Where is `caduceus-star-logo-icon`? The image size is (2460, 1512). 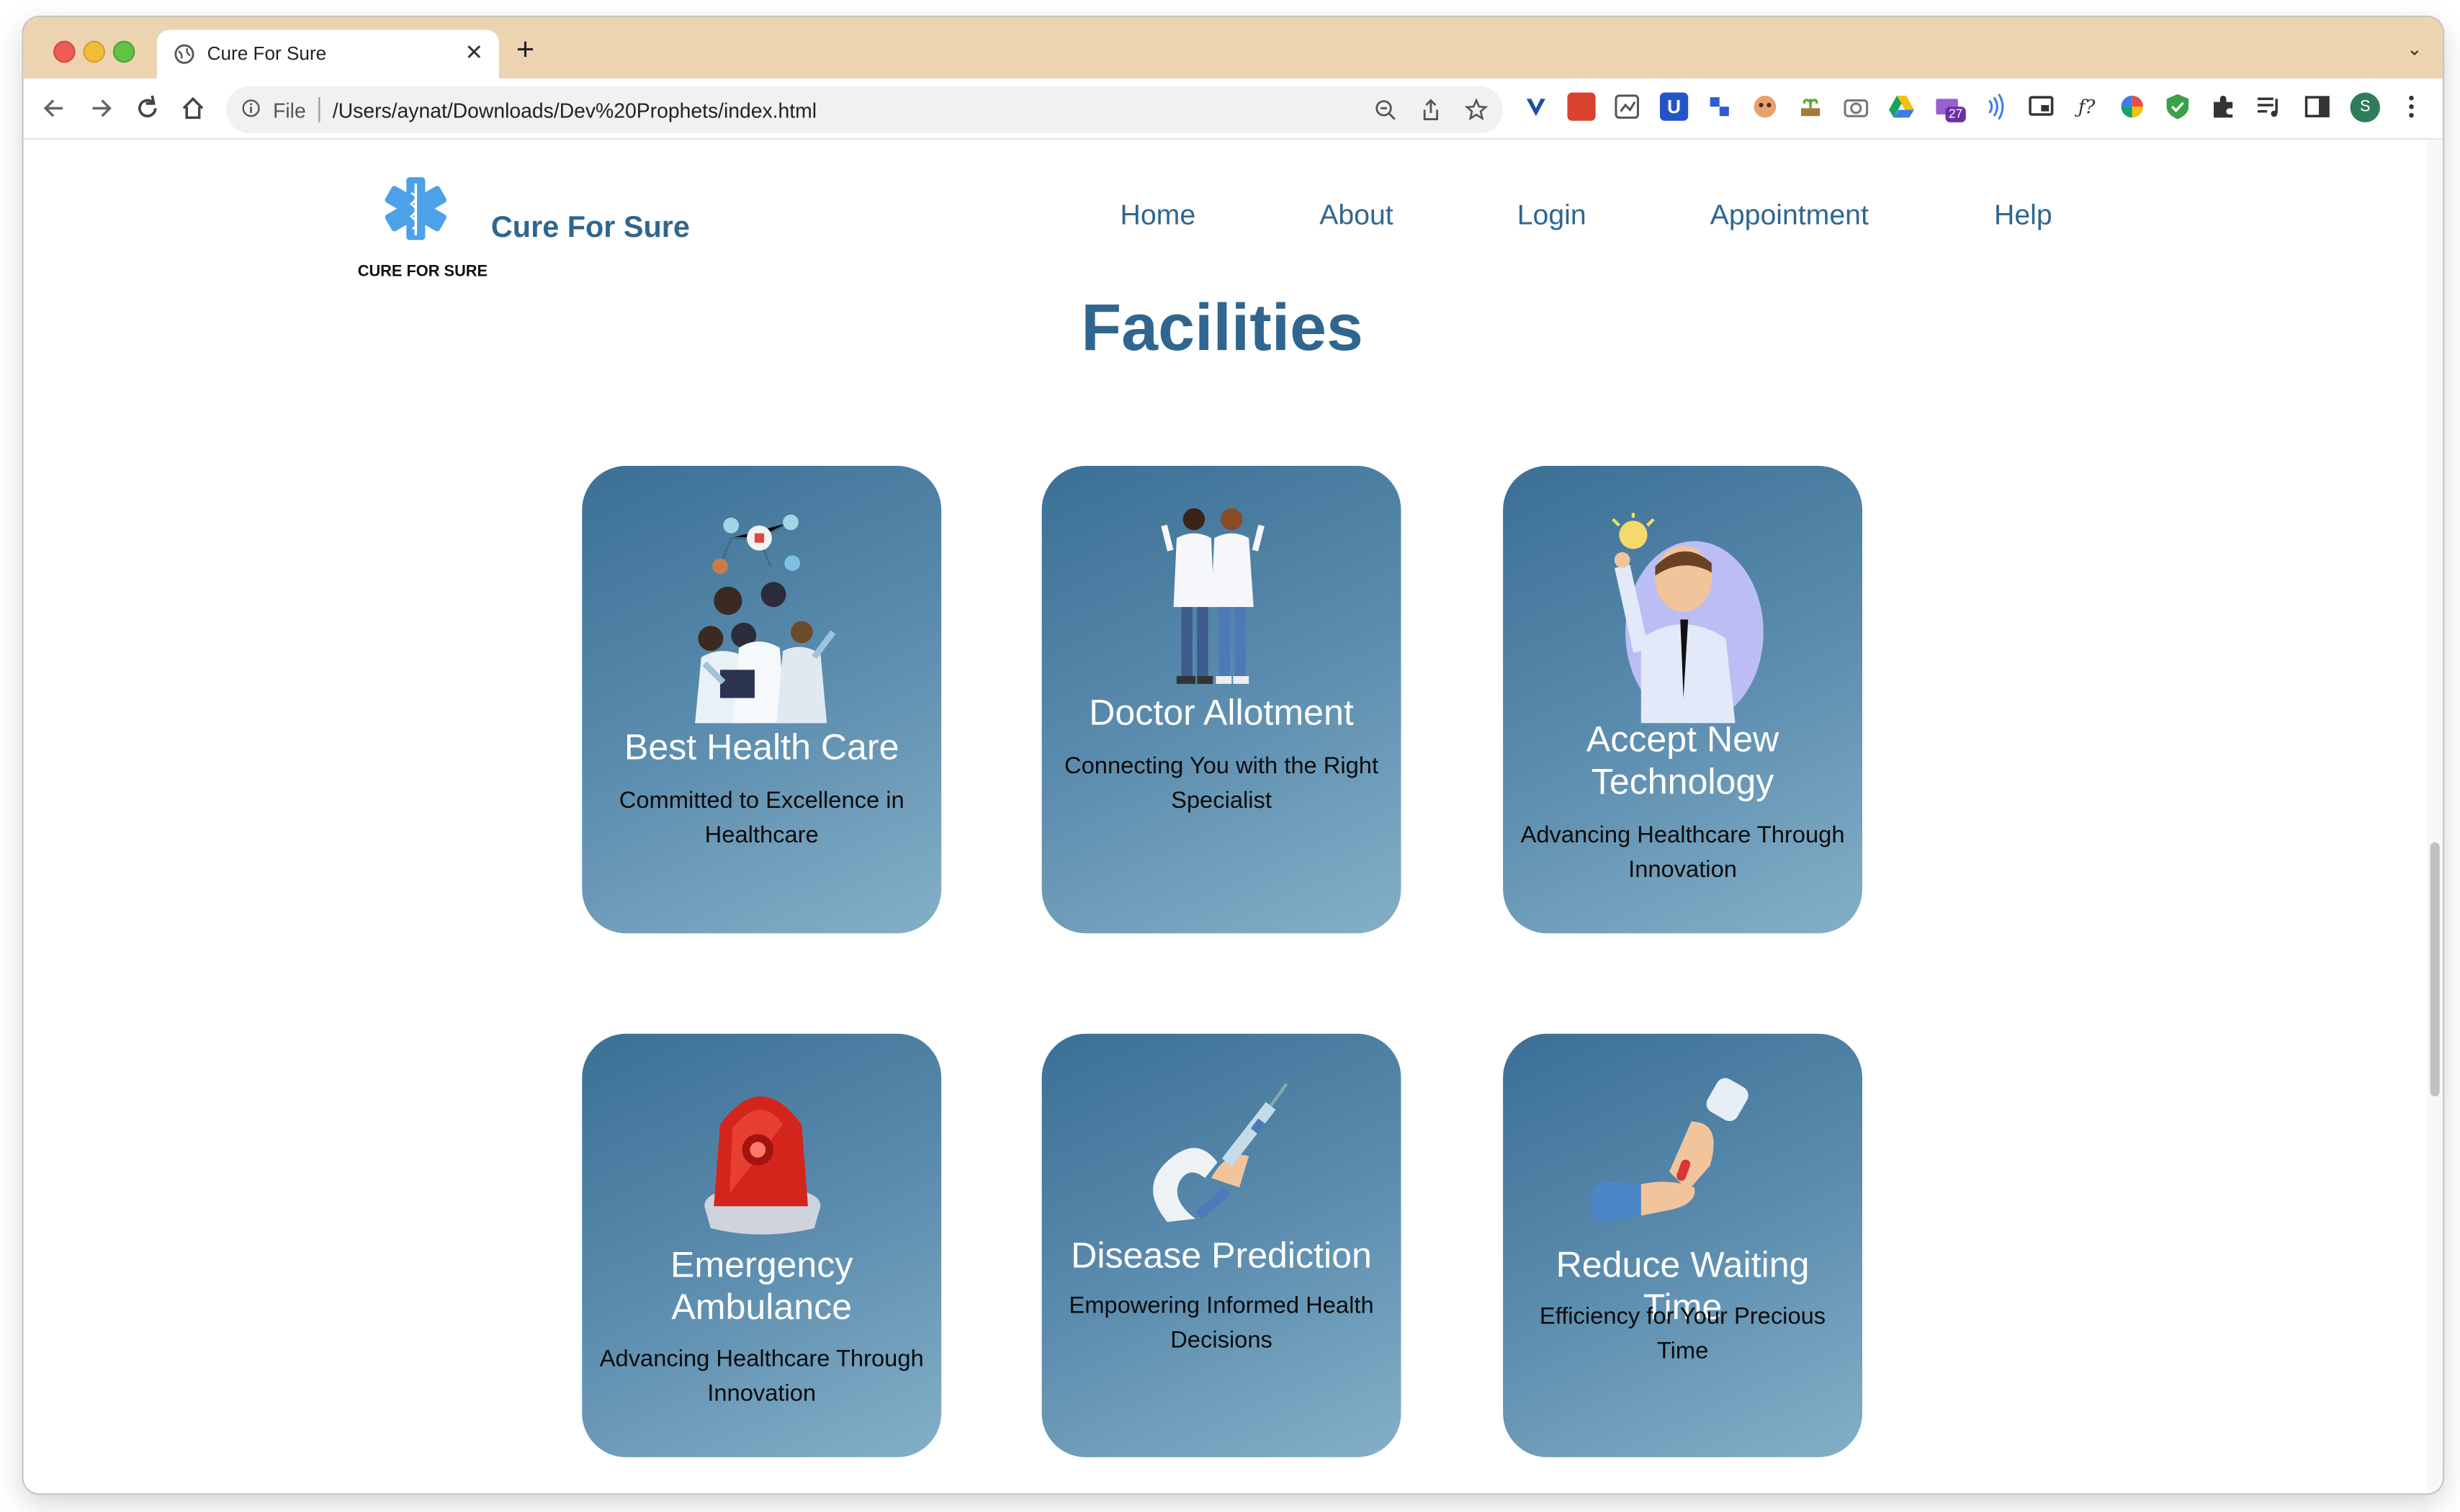
caduceus-star-logo-icon is located at coordinates (416, 217).